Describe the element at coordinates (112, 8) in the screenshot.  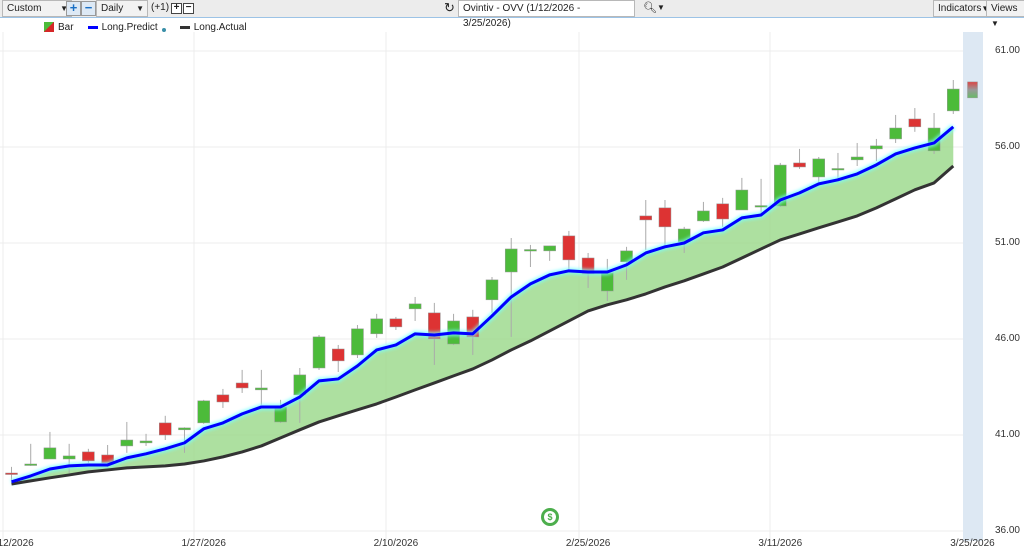
I see `interval-select-value: Daily` at that location.